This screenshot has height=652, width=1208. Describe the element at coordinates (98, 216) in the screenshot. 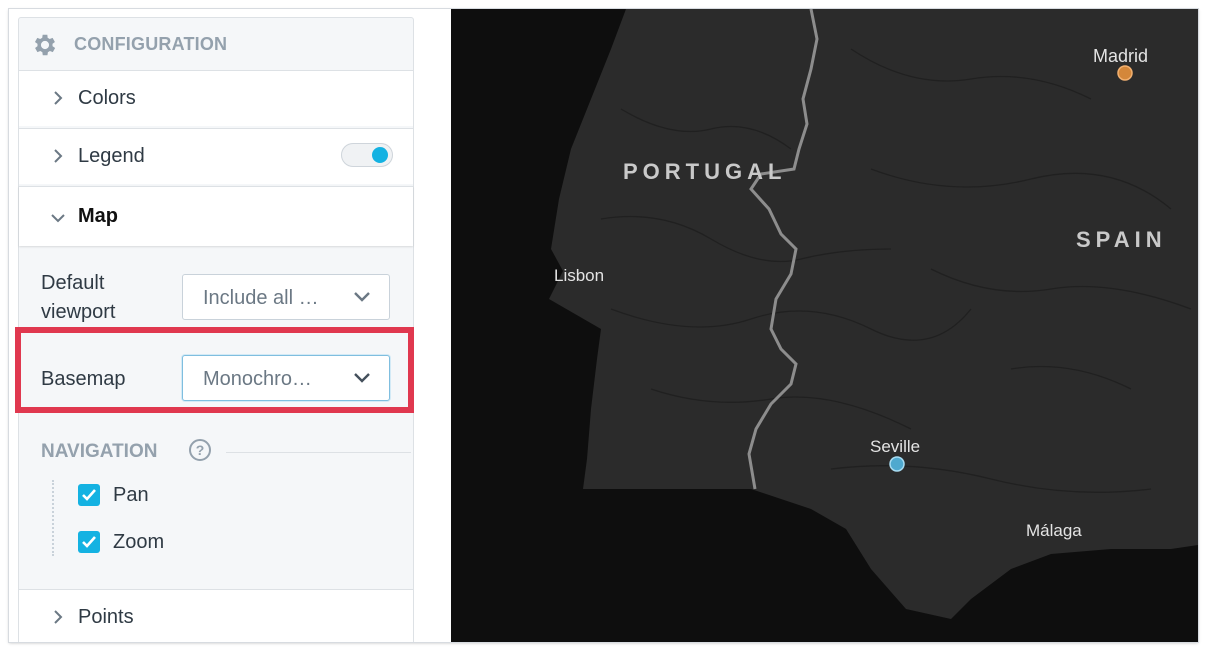

I see `section-map-label: Map` at that location.